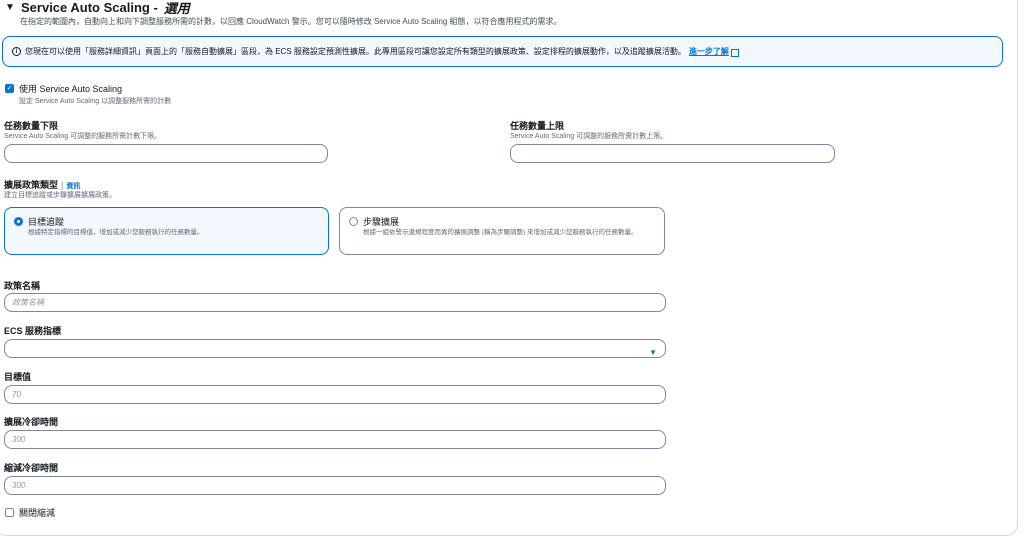 This screenshot has width=1024, height=537. Describe the element at coordinates (335, 439) in the screenshot. I see `scale-out-cooldown-input: 300` at that location.